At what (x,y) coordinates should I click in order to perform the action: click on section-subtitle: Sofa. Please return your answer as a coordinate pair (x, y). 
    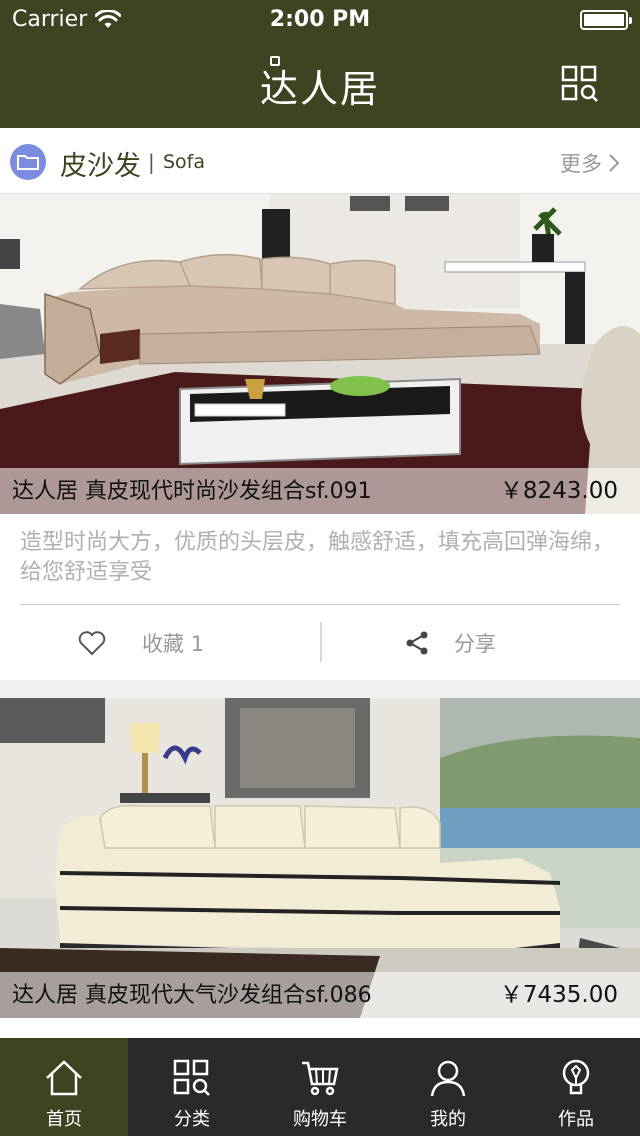
    Looking at the image, I should click on (184, 162).